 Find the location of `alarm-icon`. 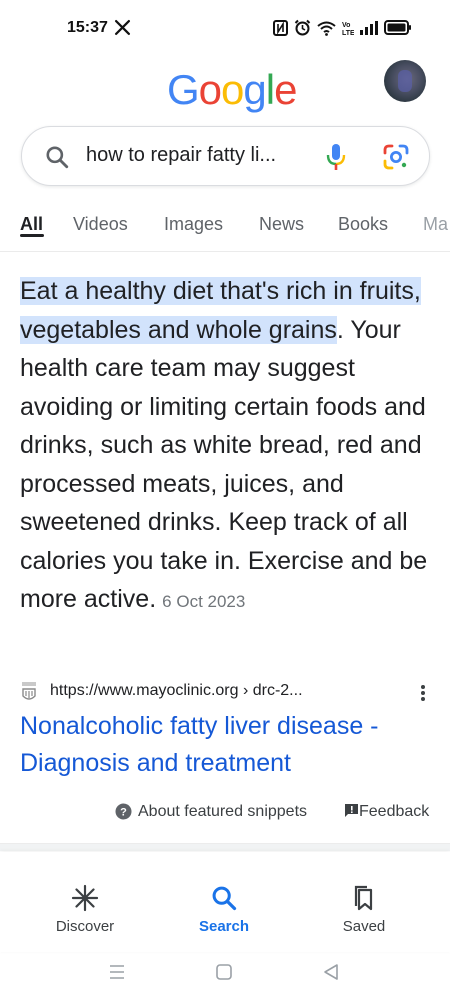

alarm-icon is located at coordinates (302, 27).